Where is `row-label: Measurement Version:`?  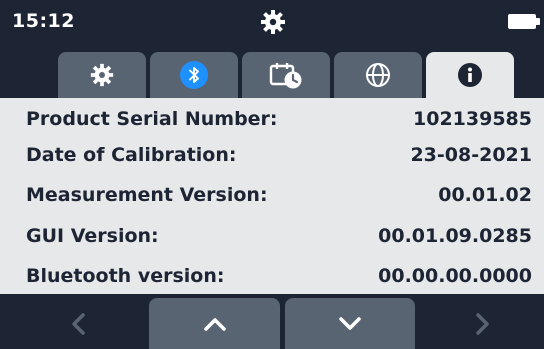 row-label: Measurement Version: is located at coordinates (147, 195).